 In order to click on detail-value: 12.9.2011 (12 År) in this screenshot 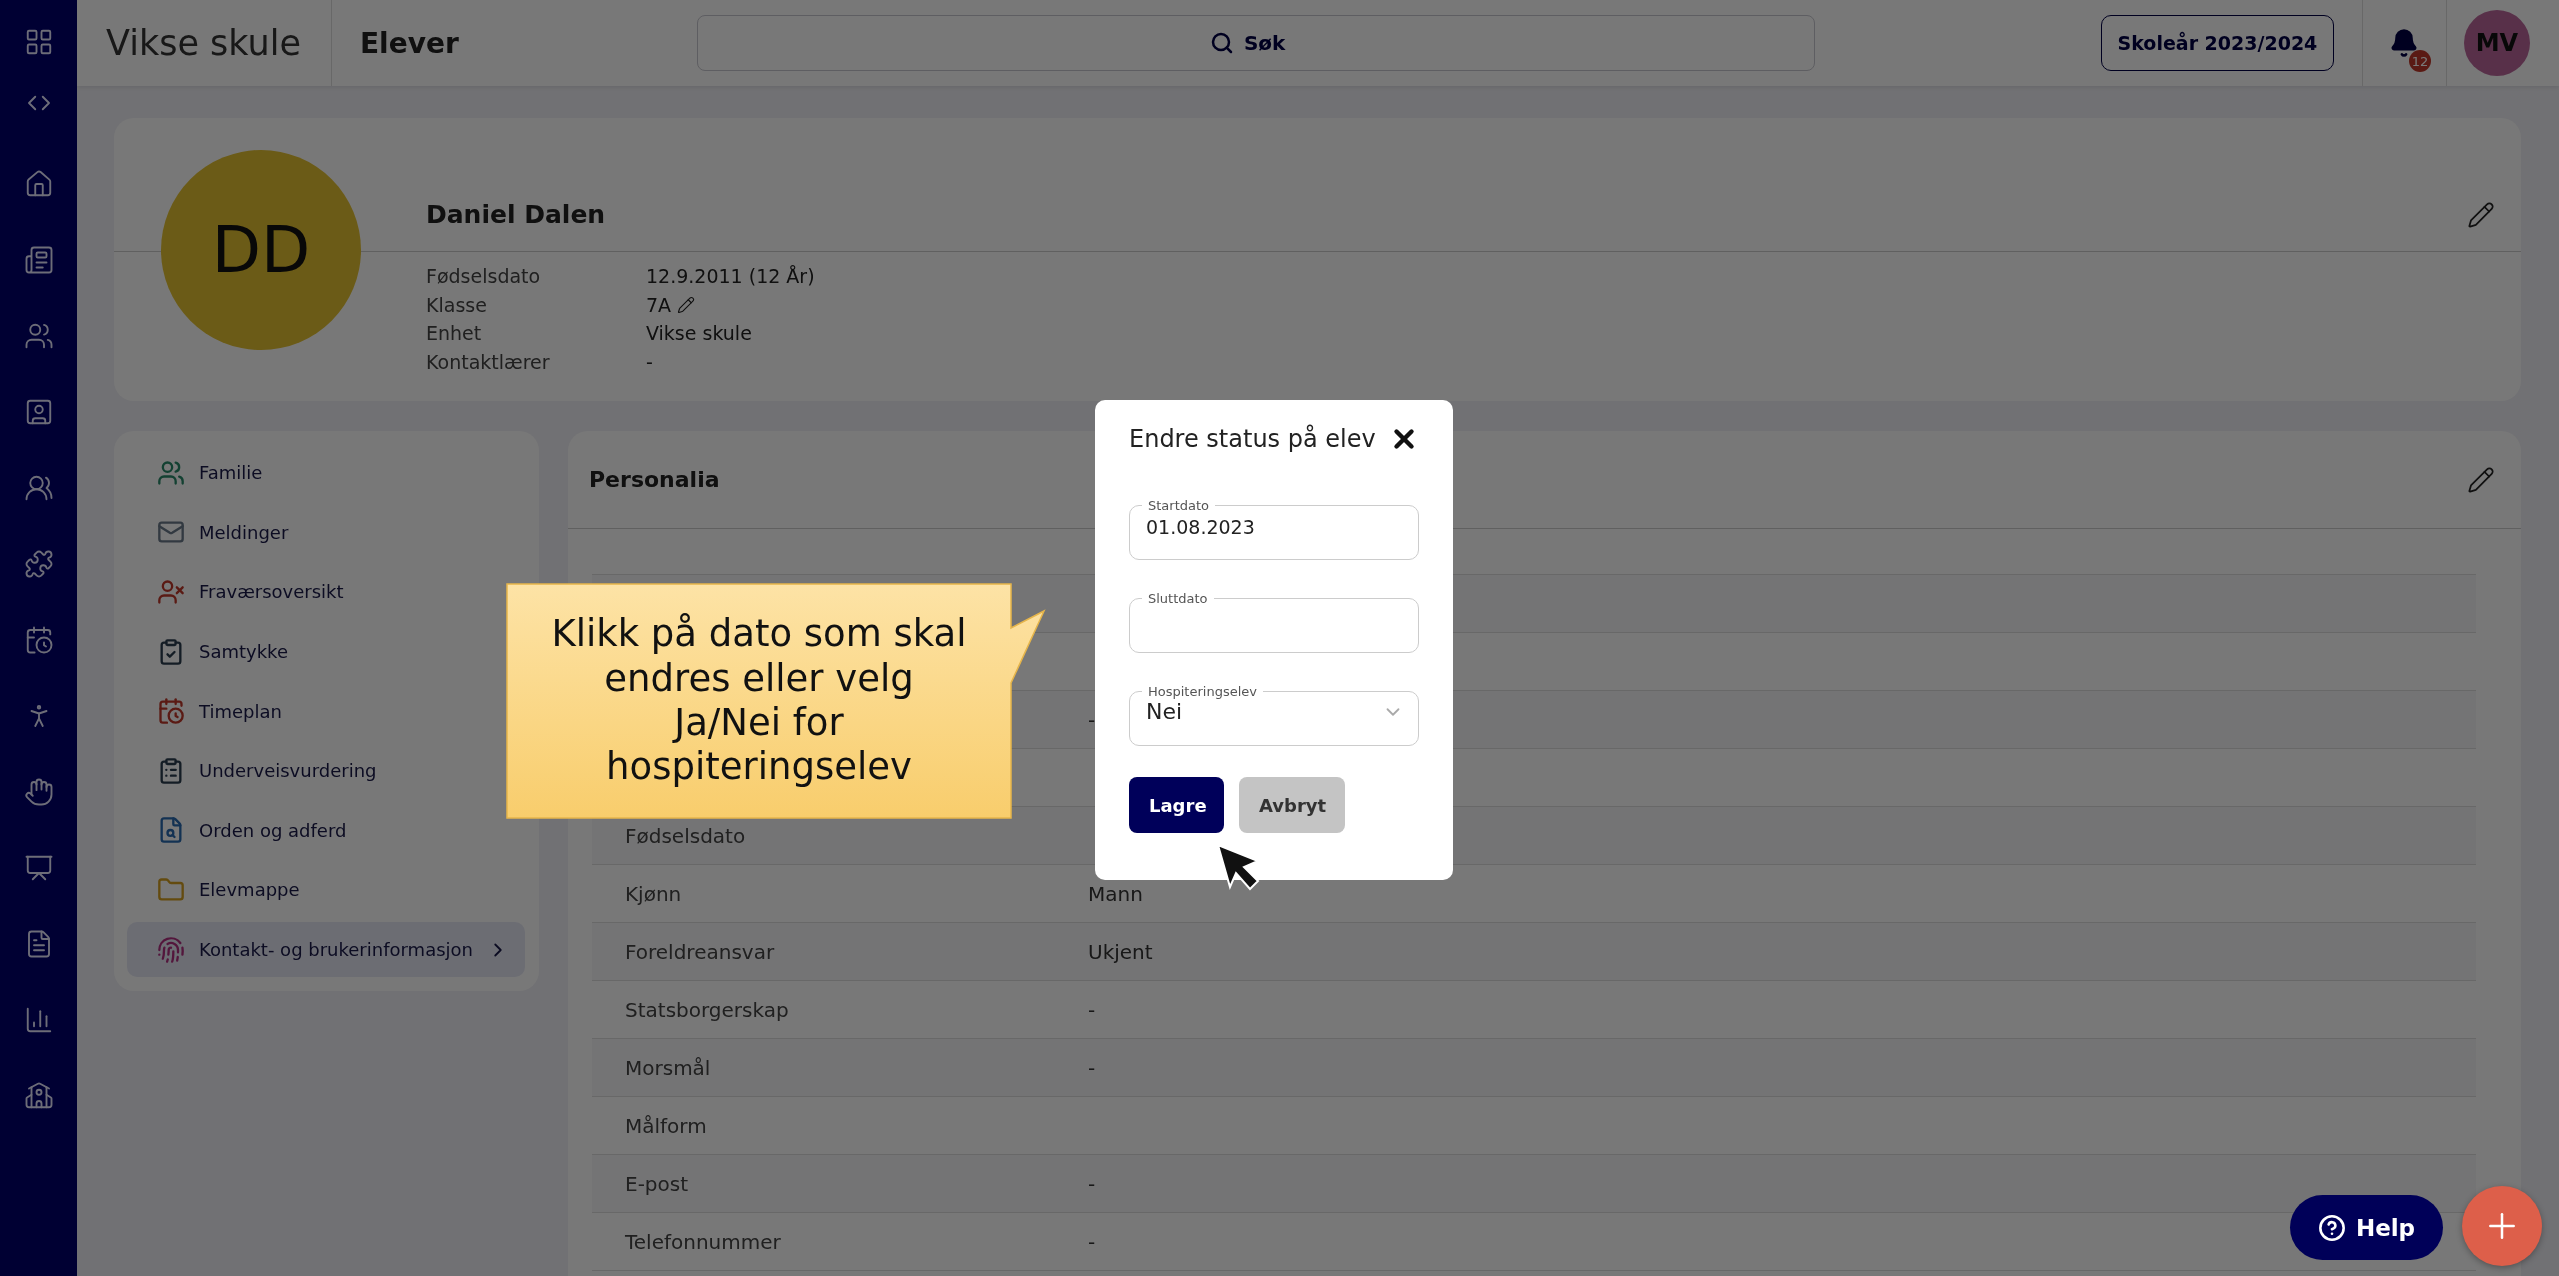, I will do `click(730, 276)`.